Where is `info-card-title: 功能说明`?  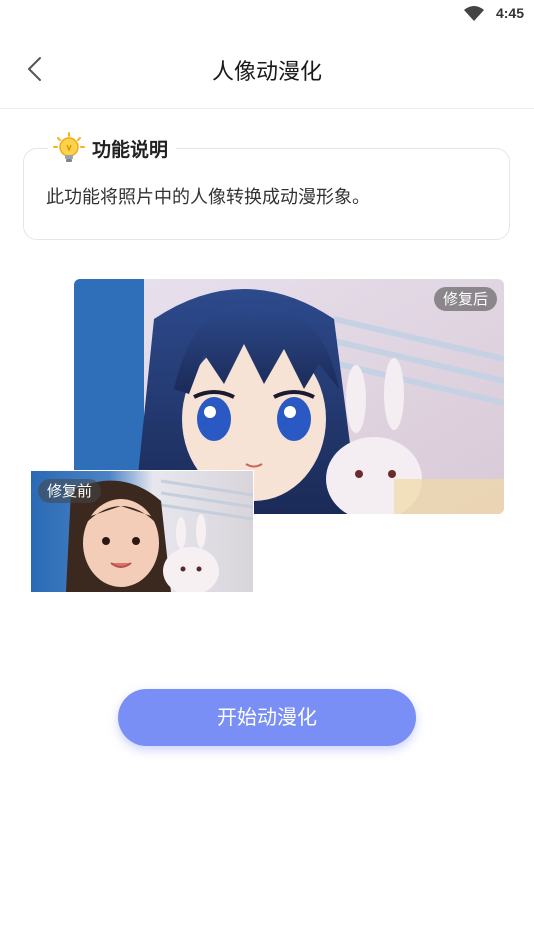
info-card-title: 功能说明 is located at coordinates (130, 149).